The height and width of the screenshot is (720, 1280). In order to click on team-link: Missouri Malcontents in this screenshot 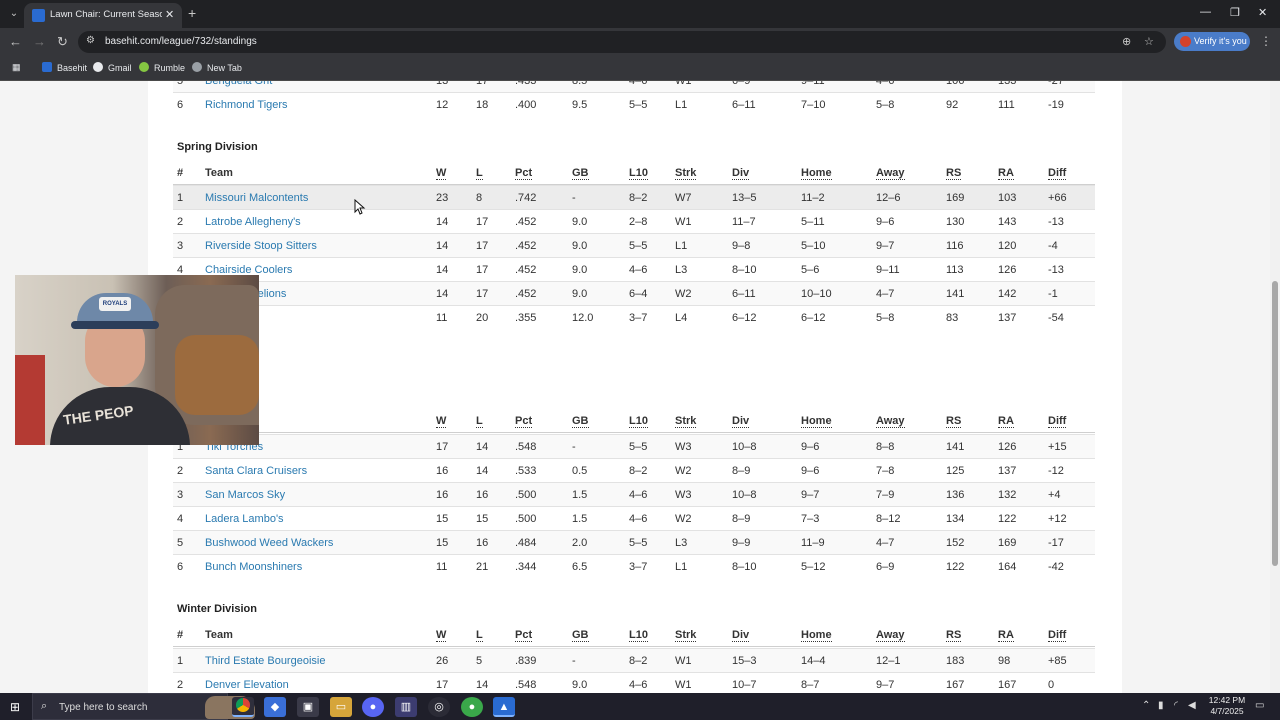, I will do `click(256, 198)`.